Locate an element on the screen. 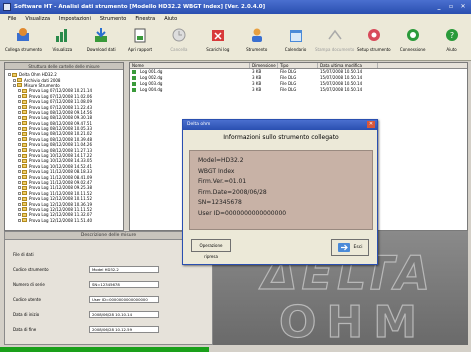 The width and height of the screenshot is (471, 352). property-value: SN=12345678 is located at coordinates (124, 284).